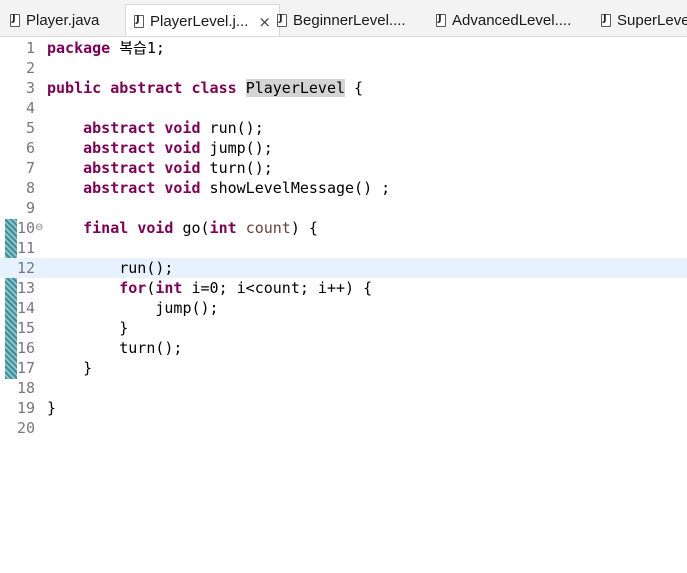 Image resolution: width=687 pixels, height=573 pixels. Describe the element at coordinates (25, 388) in the screenshot. I see `line-number: 18` at that location.